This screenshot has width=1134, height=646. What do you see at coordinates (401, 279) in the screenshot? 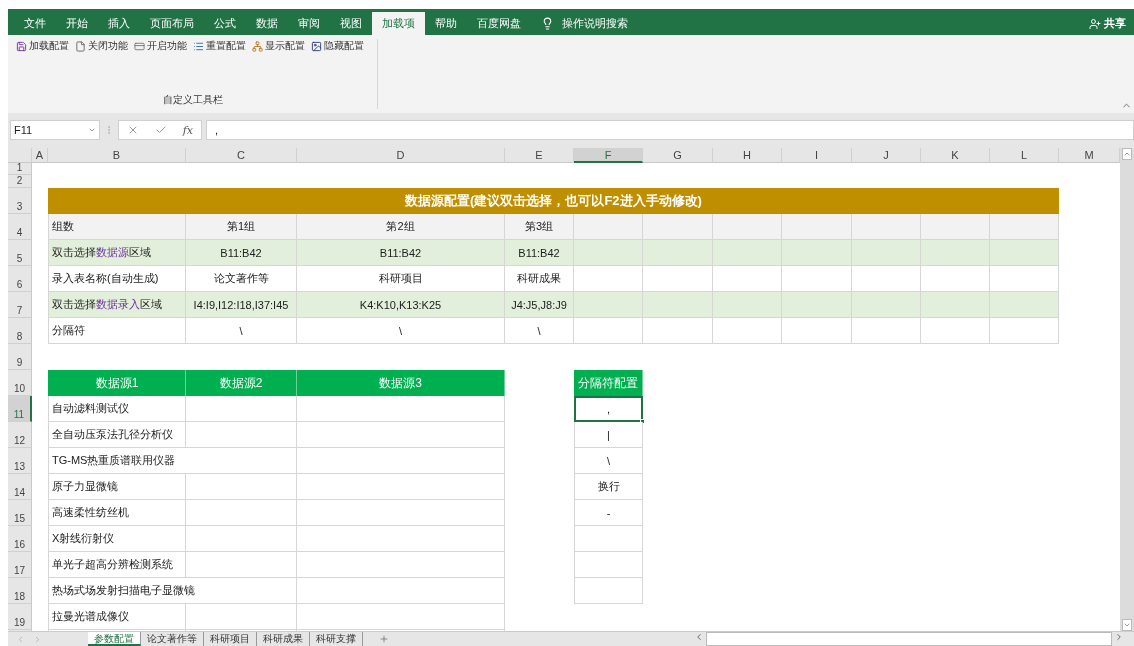
I see `table-cell: 科研项目` at bounding box center [401, 279].